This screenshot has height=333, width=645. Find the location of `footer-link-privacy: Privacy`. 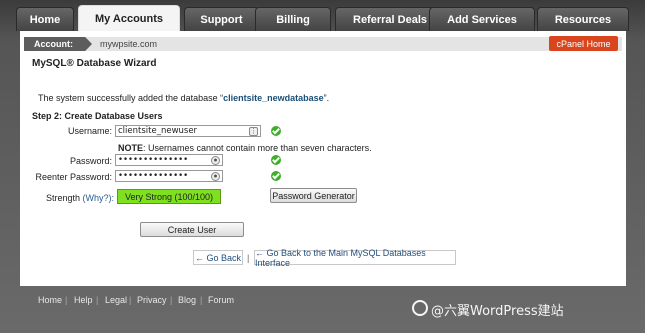

footer-link-privacy: Privacy is located at coordinates (152, 300).